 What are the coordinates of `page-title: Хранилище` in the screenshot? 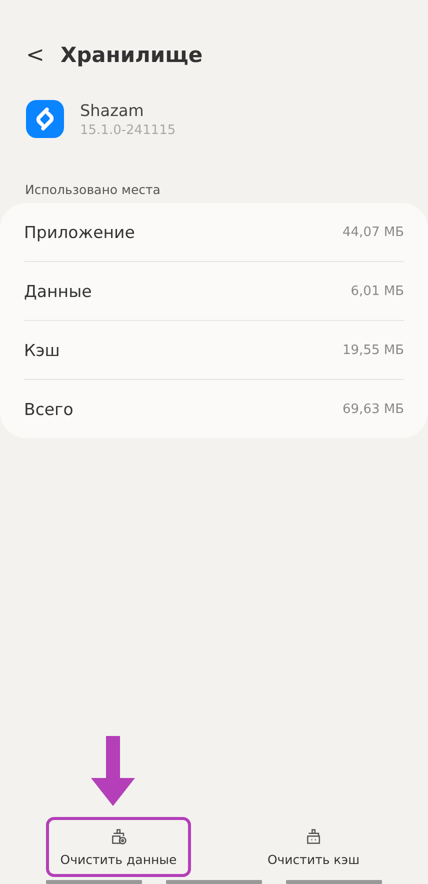 It's located at (131, 55).